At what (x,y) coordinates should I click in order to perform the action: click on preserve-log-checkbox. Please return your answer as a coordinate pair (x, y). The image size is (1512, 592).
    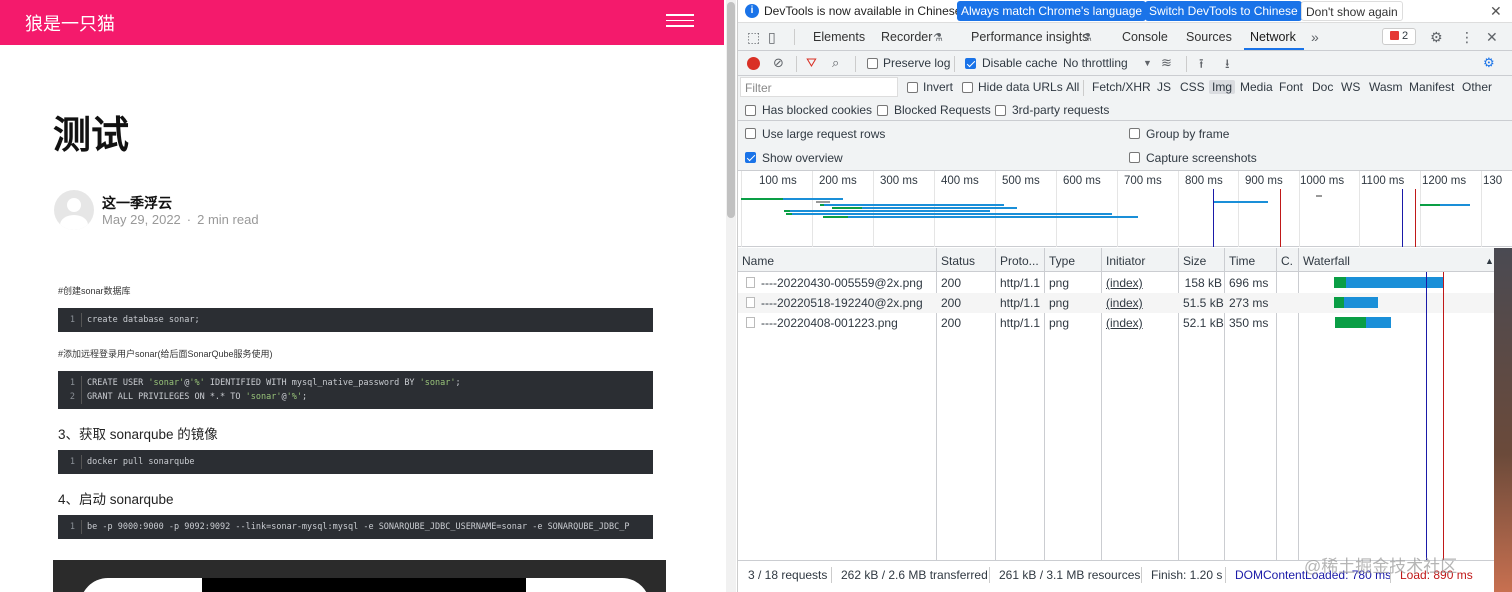
    Looking at the image, I should click on (872, 63).